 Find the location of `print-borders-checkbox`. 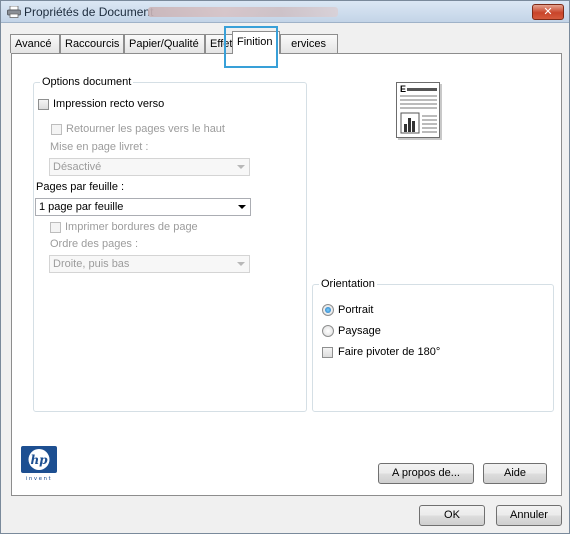

print-borders-checkbox is located at coordinates (55, 227).